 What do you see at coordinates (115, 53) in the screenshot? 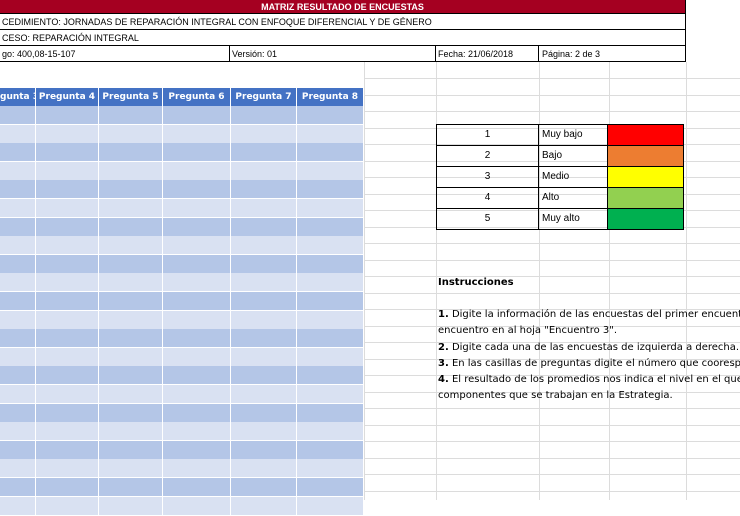
I see `codigo-cell: go: 400,08-15-107` at bounding box center [115, 53].